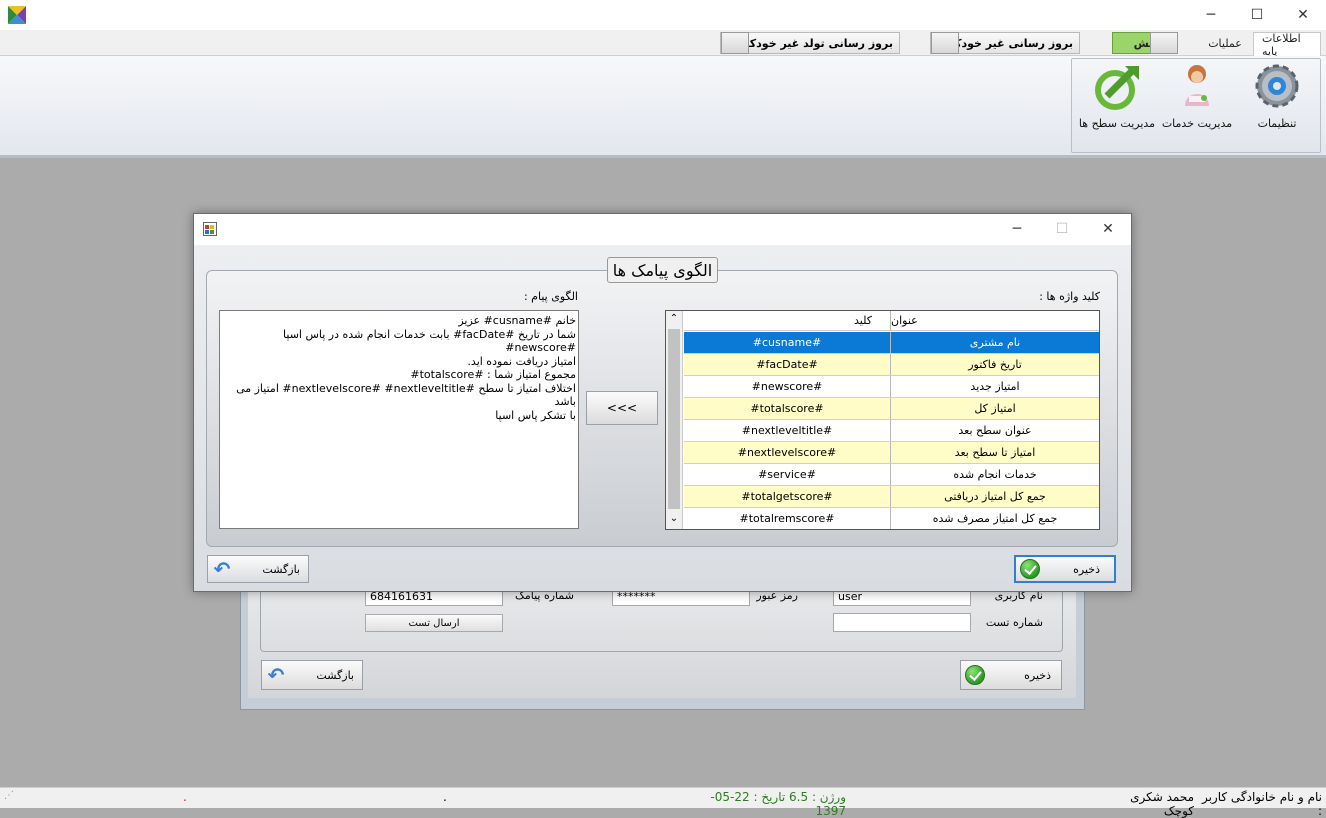  I want to click on send-test-button: ارسال تست, so click(434, 623).